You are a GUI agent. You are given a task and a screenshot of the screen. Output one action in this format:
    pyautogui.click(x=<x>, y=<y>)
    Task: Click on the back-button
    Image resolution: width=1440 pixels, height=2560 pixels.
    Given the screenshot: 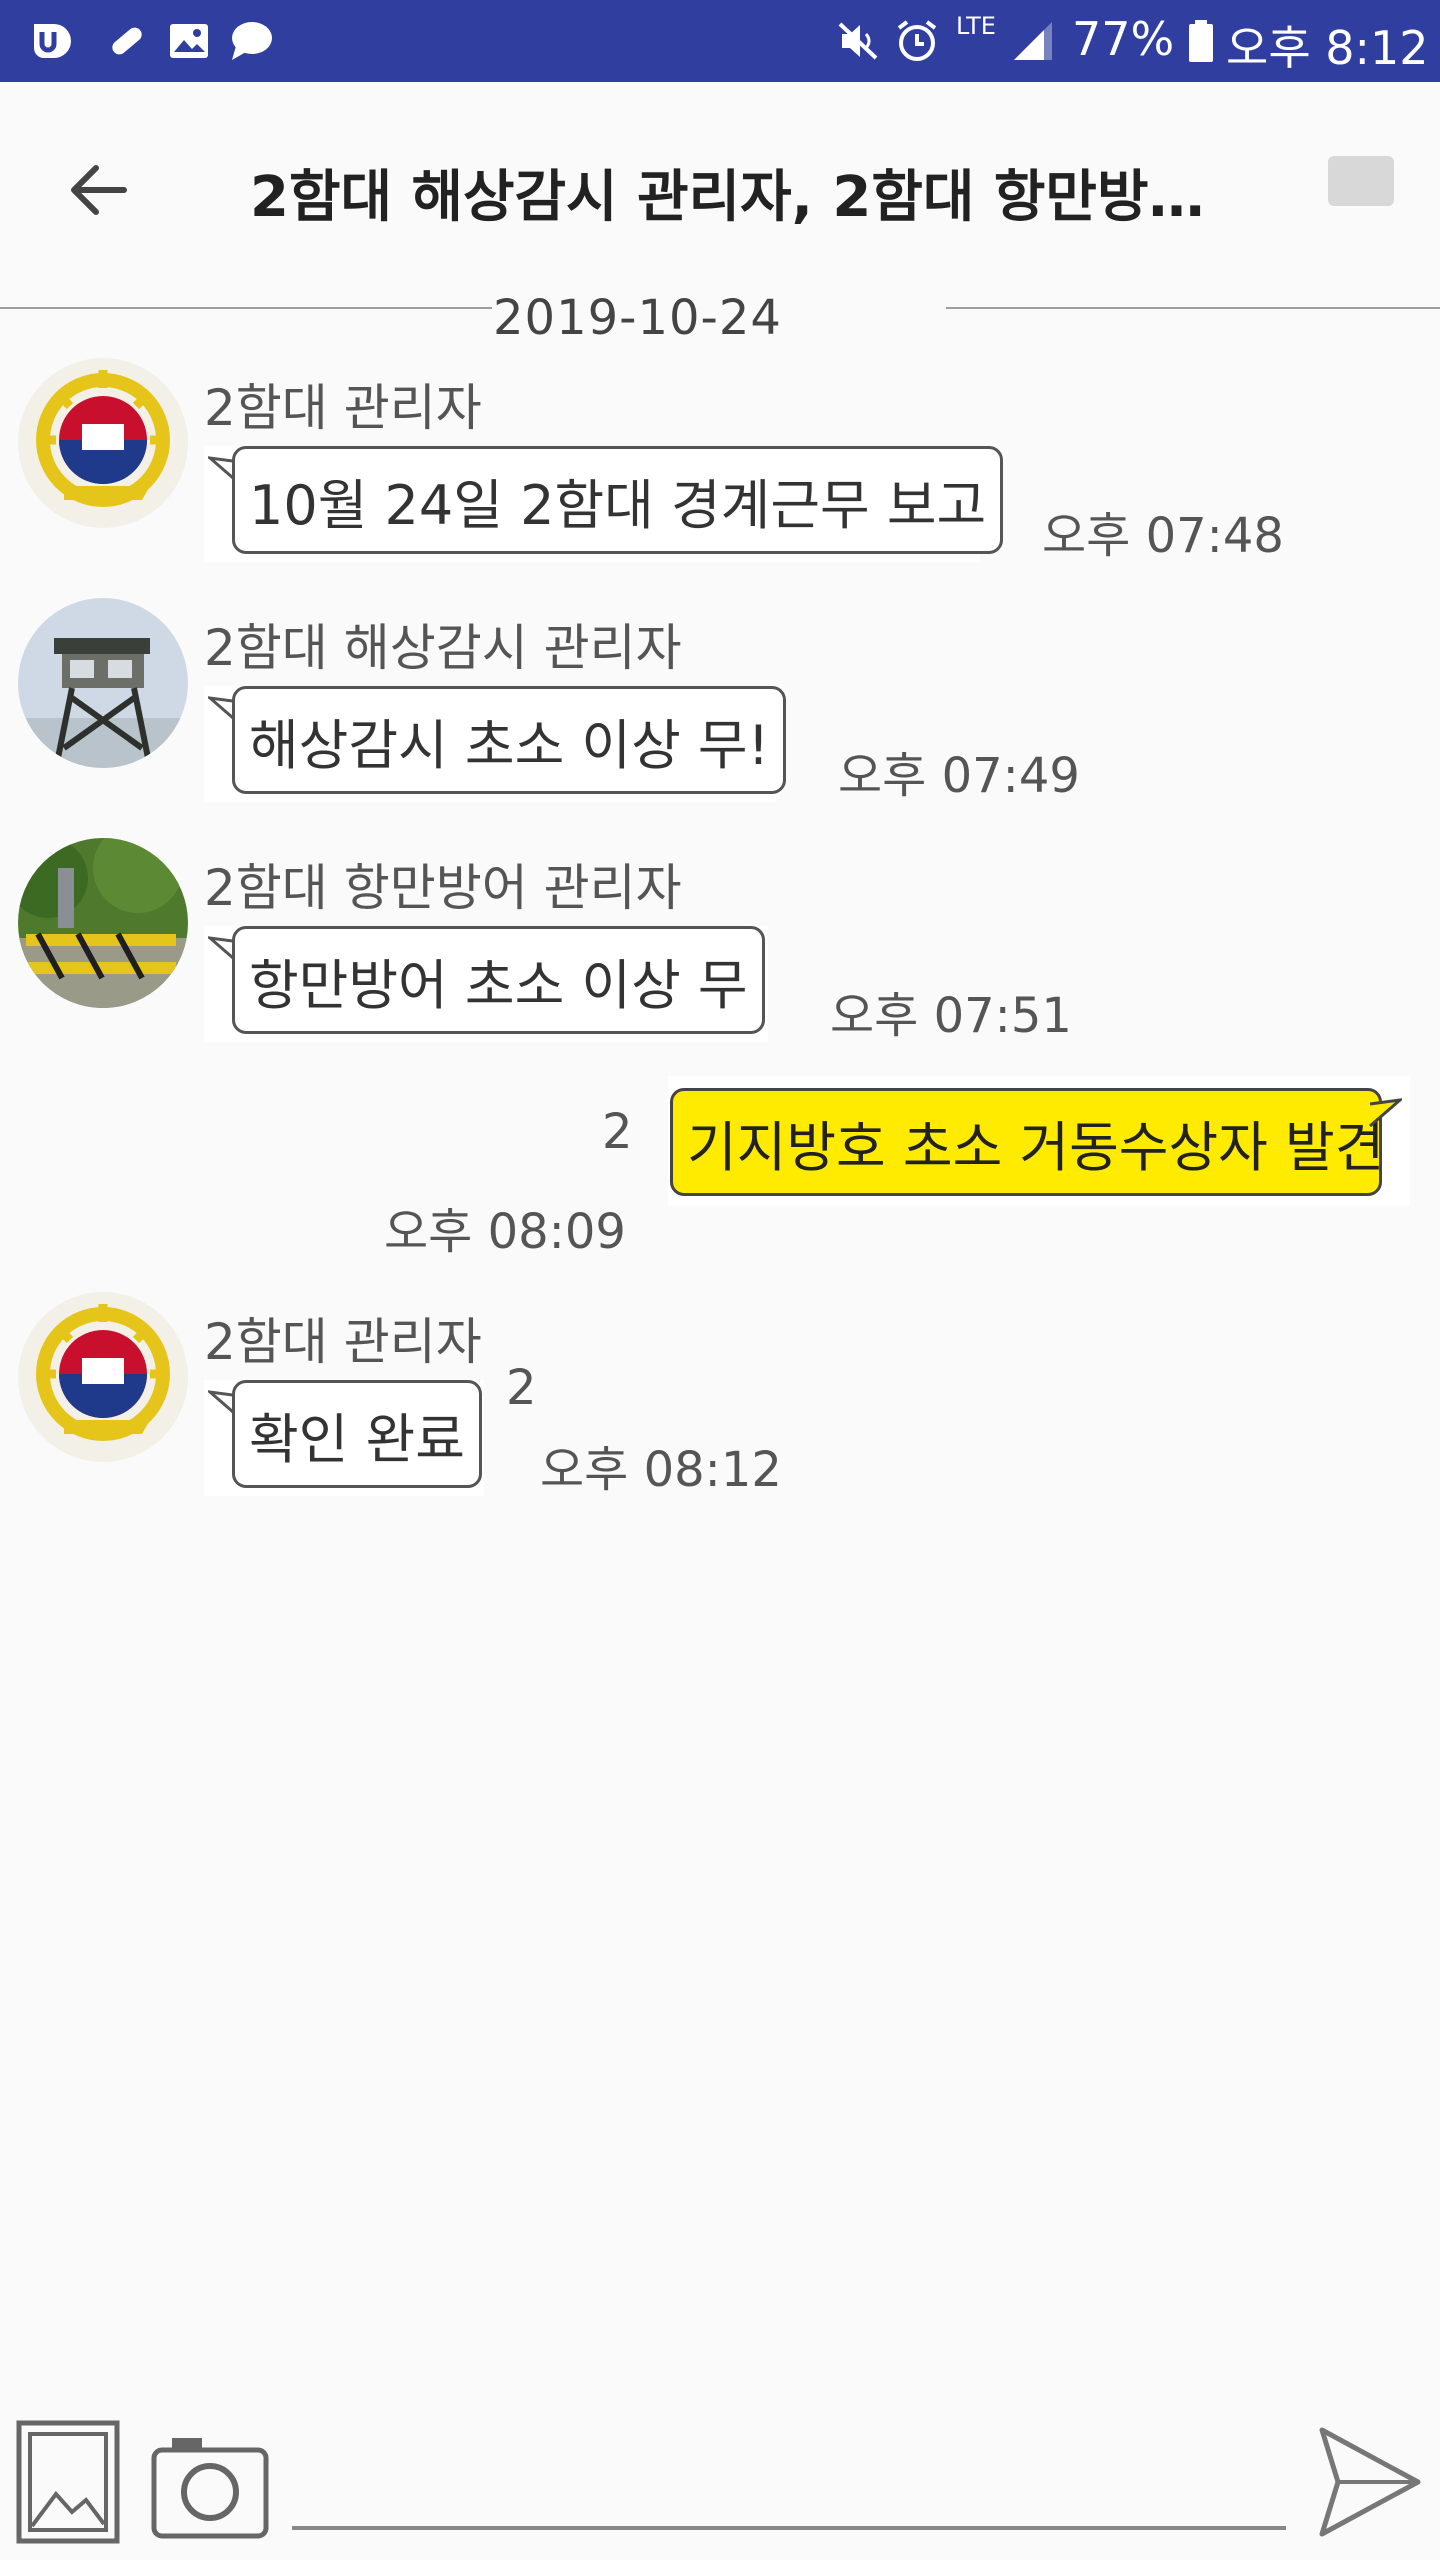 What is the action you would take?
    pyautogui.click(x=98, y=190)
    